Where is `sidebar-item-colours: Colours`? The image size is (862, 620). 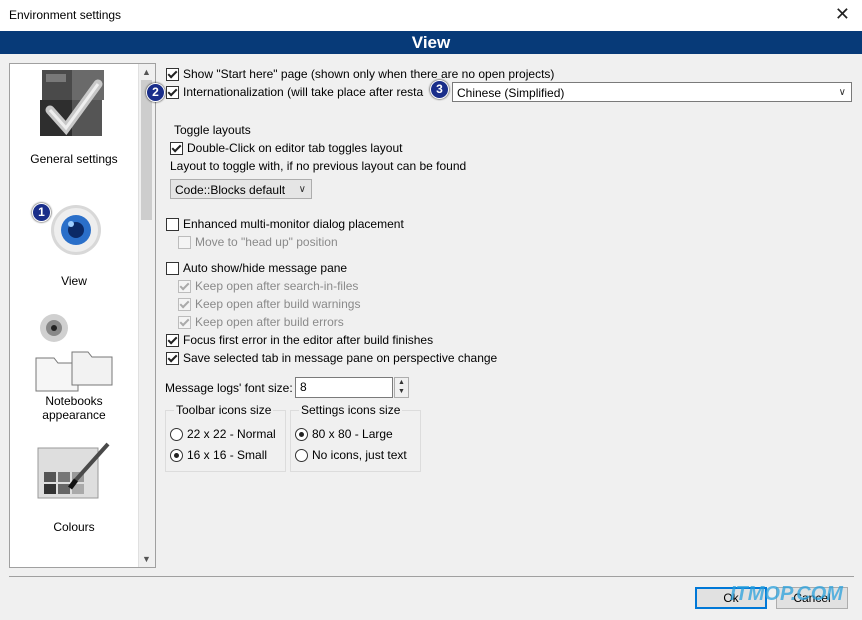 sidebar-item-colours: Colours is located at coordinates (74, 488).